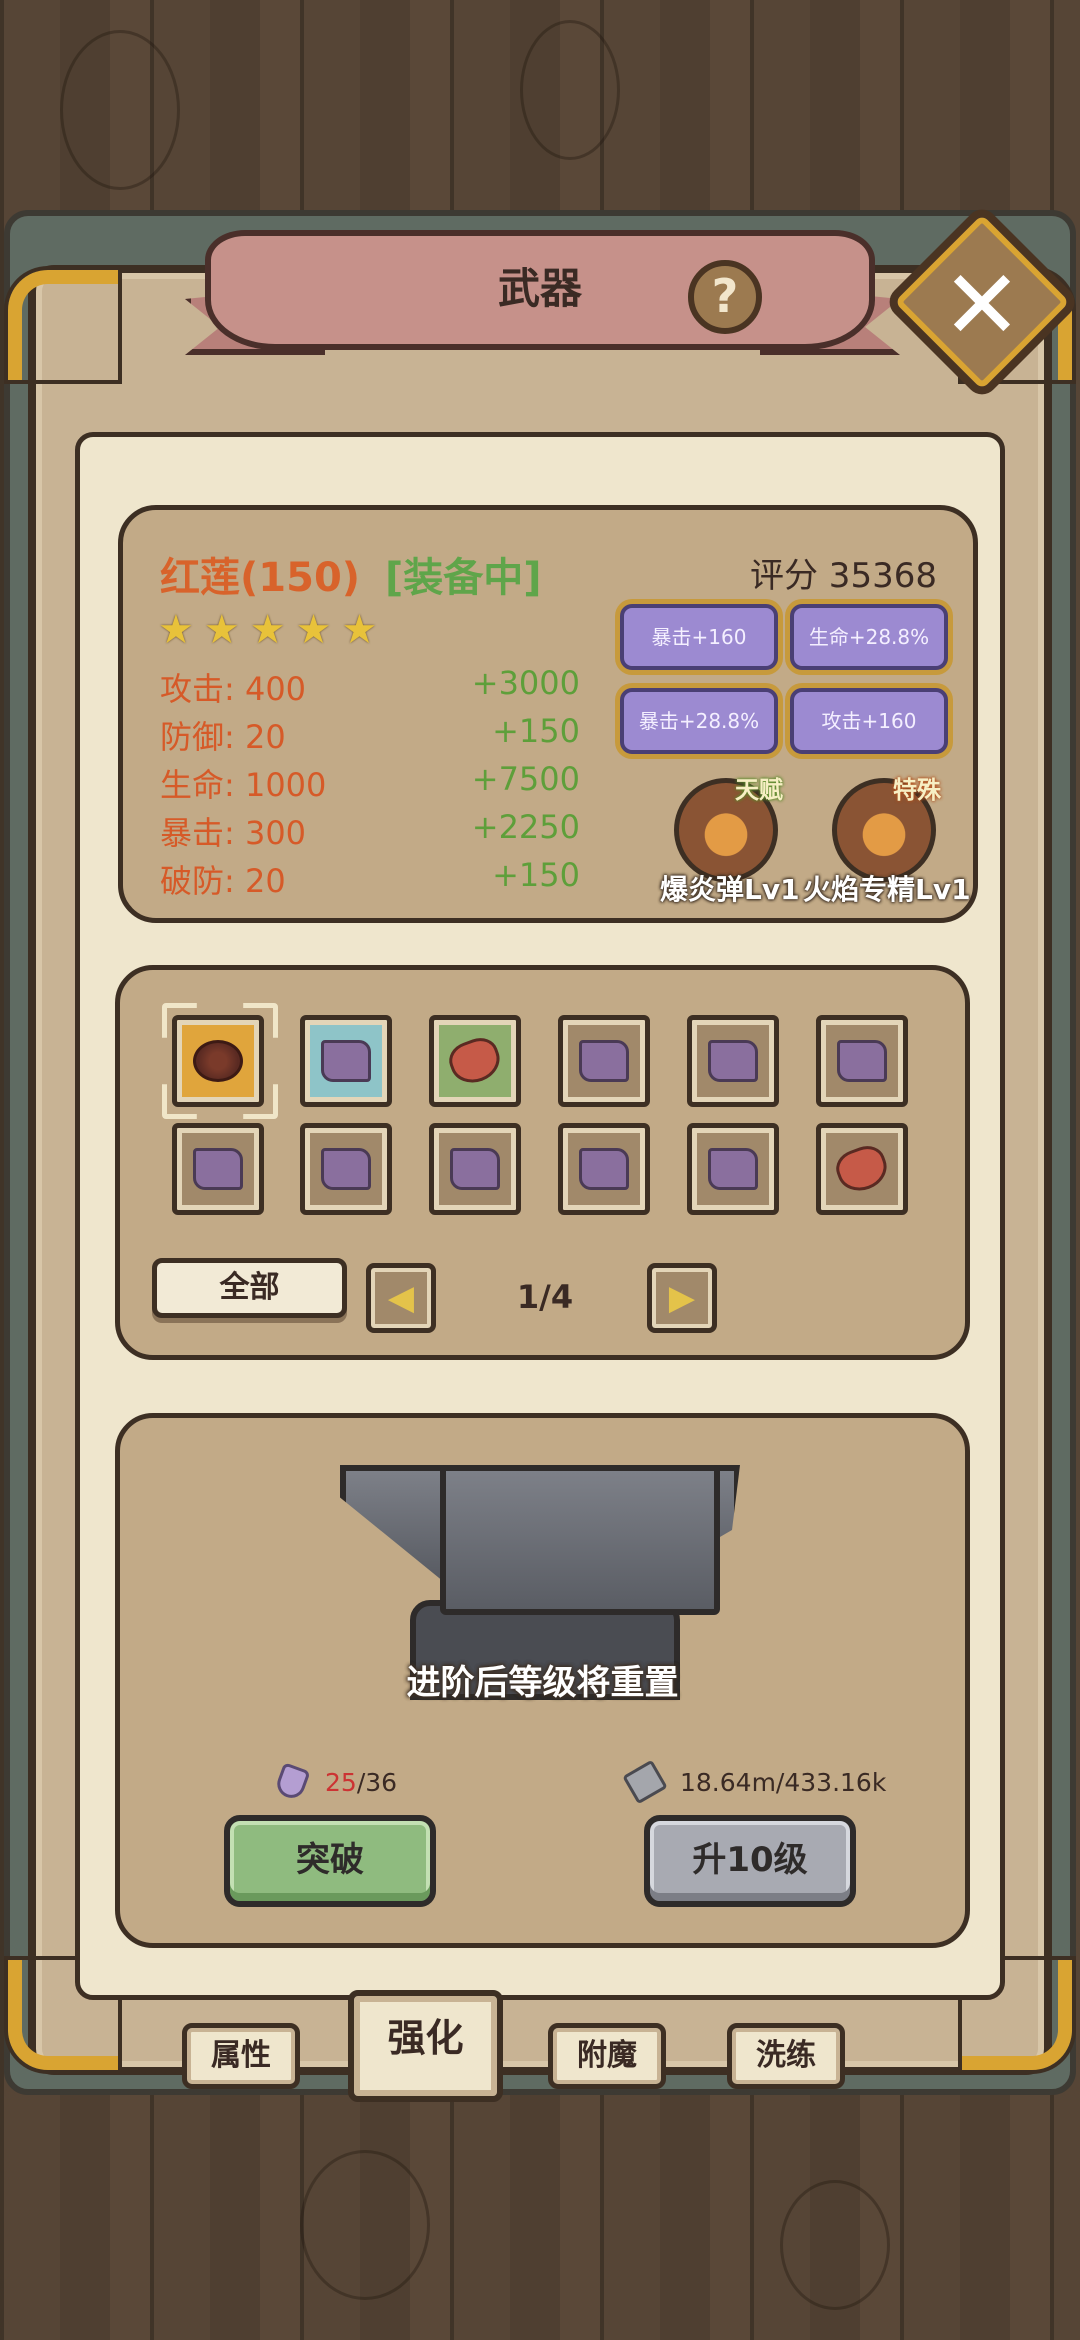  I want to click on page-title: 武器, so click(539, 288).